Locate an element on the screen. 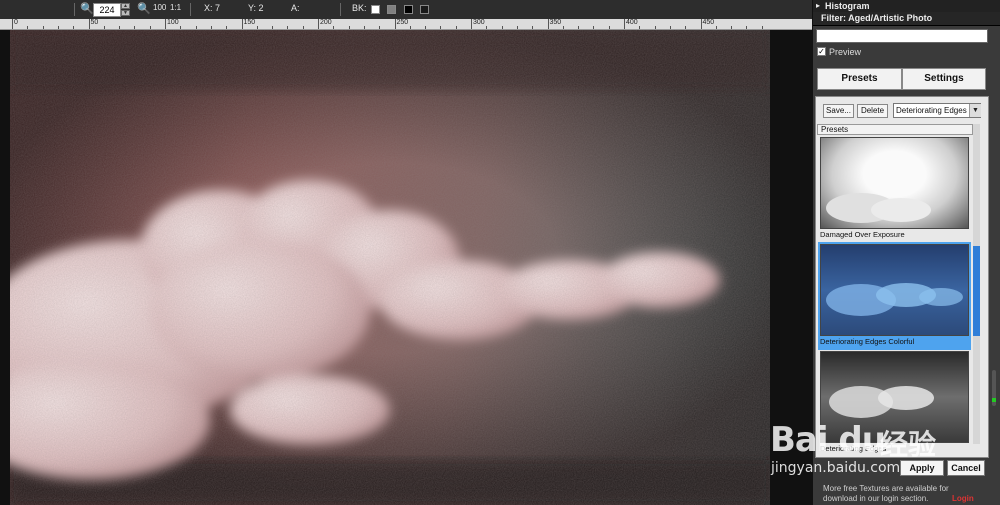 The height and width of the screenshot is (505, 1000). ruler-label: 300 is located at coordinates (479, 22).